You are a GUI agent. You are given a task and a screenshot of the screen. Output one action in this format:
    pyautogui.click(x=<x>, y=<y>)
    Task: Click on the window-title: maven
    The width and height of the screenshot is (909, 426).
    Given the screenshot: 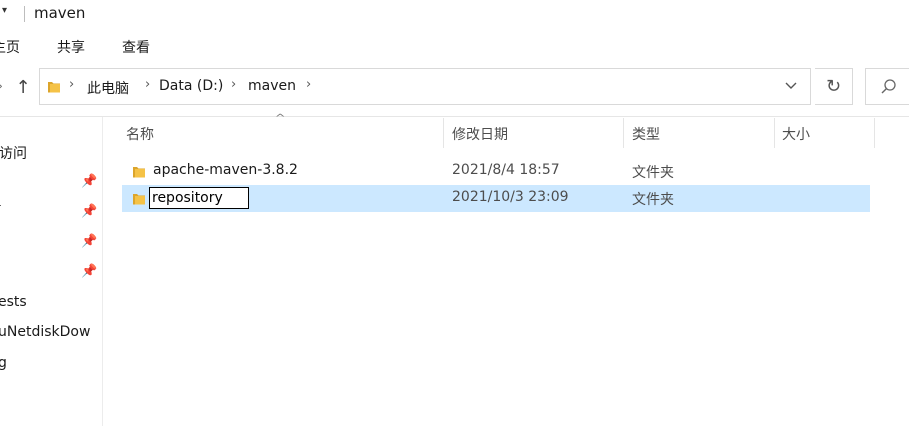 What is the action you would take?
    pyautogui.click(x=60, y=13)
    